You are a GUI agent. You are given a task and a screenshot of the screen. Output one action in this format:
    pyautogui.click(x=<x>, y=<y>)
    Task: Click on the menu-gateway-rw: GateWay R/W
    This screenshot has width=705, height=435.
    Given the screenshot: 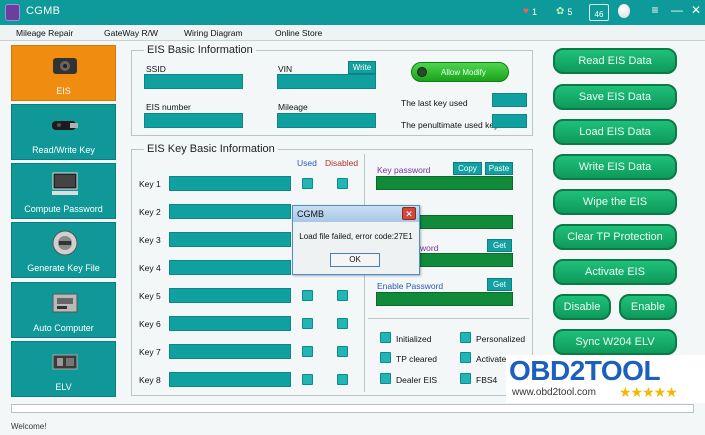 What is the action you would take?
    pyautogui.click(x=131, y=33)
    